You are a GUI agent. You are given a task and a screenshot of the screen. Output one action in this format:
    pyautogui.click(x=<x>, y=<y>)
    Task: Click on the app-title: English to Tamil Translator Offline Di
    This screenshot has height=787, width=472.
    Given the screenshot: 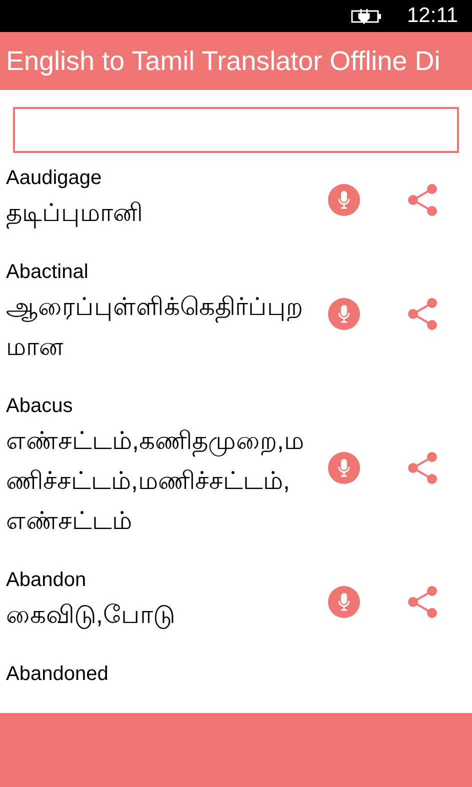 What is the action you would take?
    pyautogui.click(x=222, y=61)
    